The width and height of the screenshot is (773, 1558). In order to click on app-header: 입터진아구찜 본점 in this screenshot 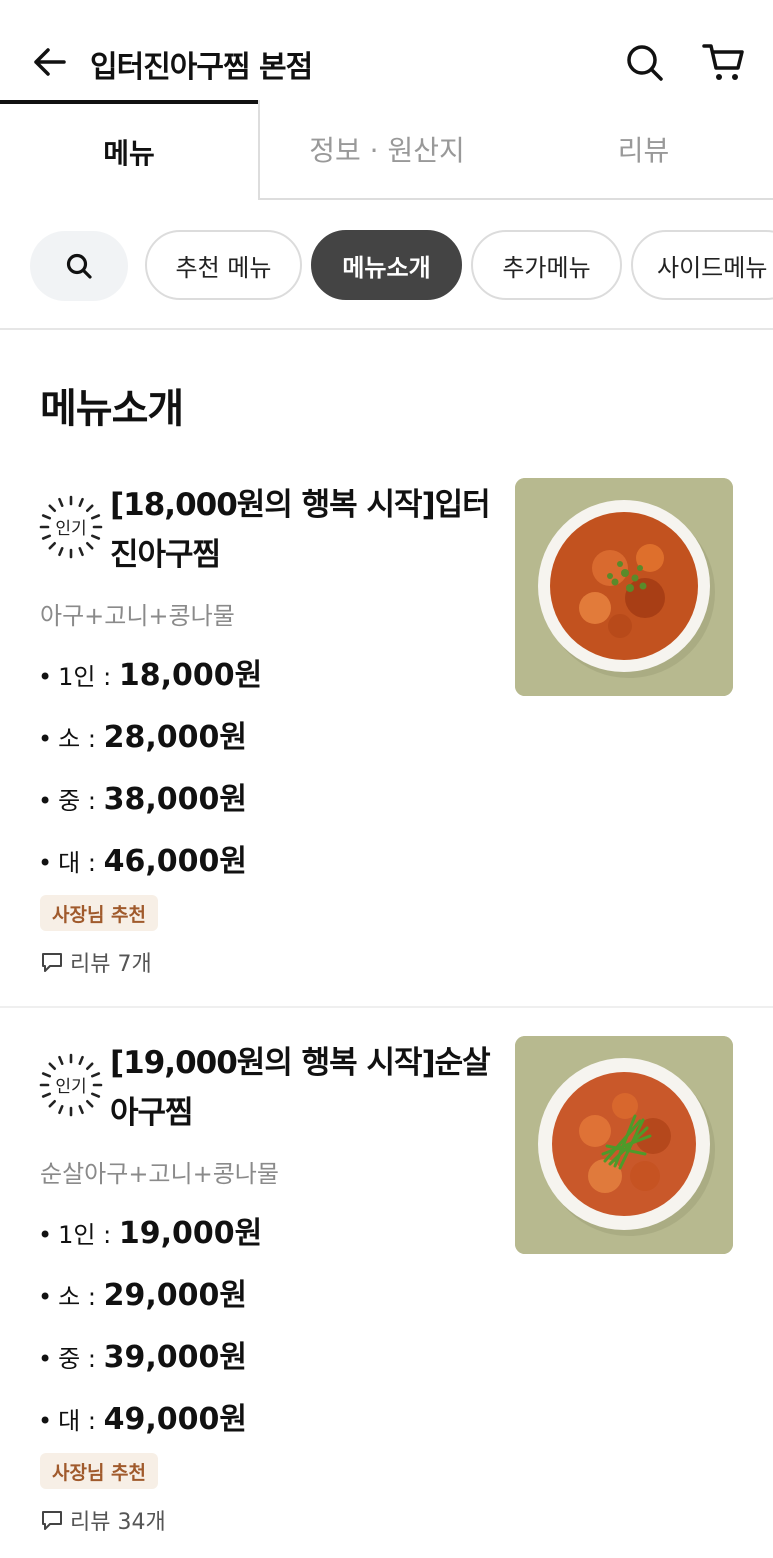, I will do `click(386, 51)`.